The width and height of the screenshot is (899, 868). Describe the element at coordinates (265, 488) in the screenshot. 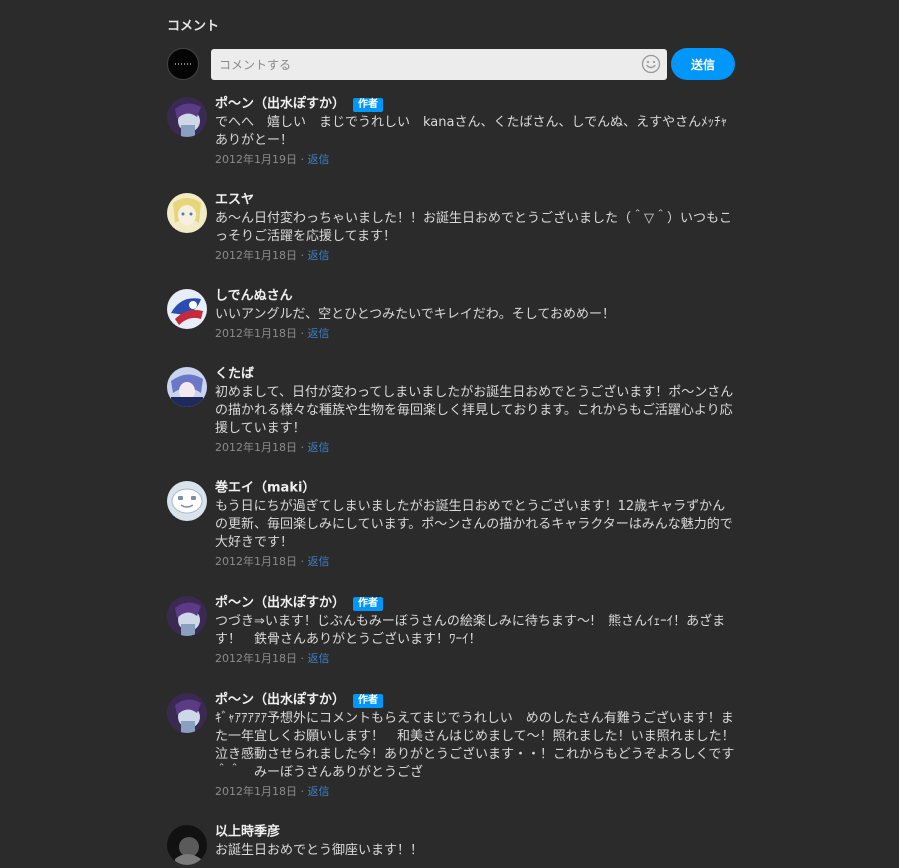

I see `author-name: 巻エイ（maki）` at that location.